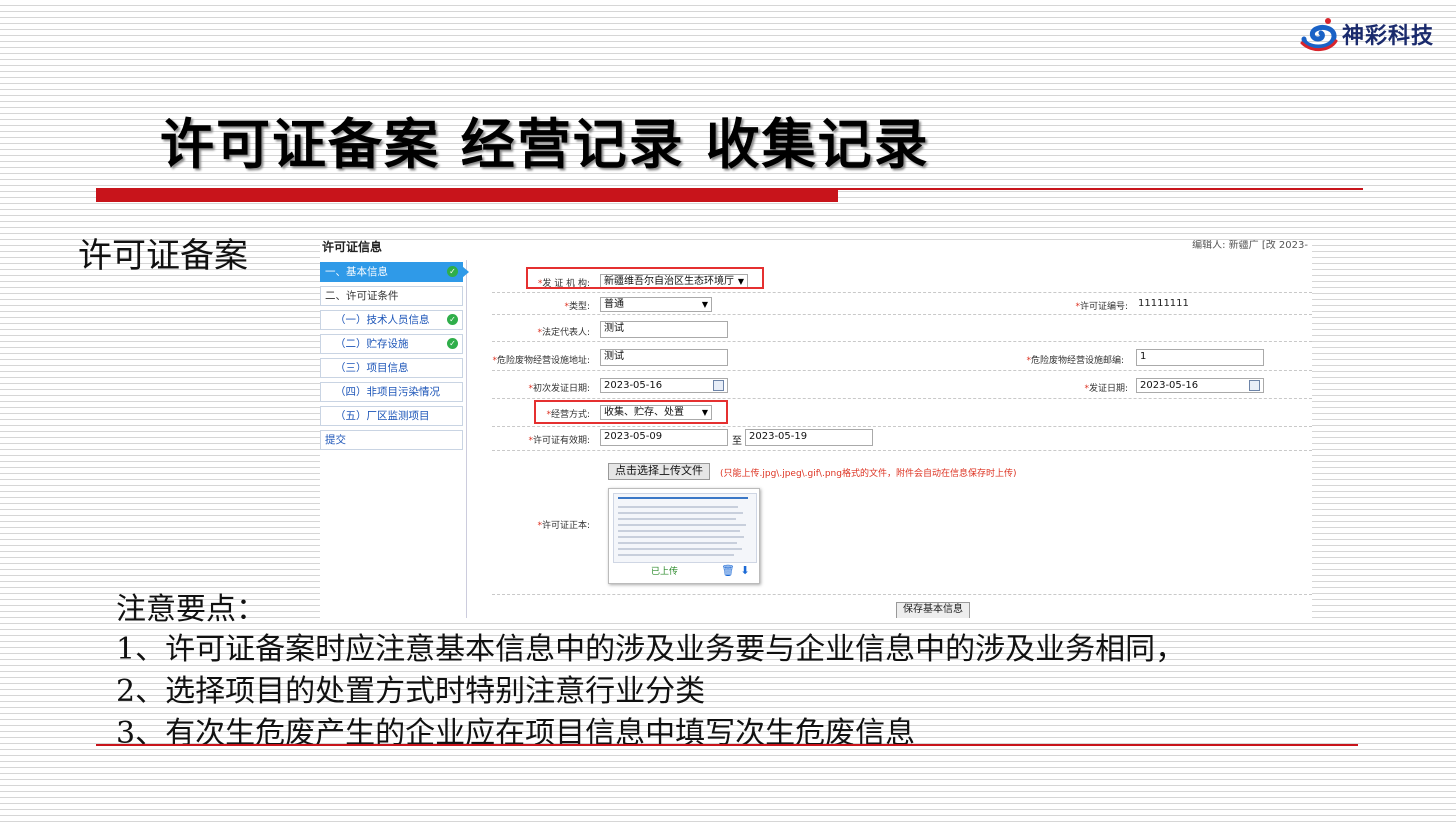 The height and width of the screenshot is (827, 1456). Describe the element at coordinates (631, 412) in the screenshot. I see `highlight-box-operation-mode` at that location.